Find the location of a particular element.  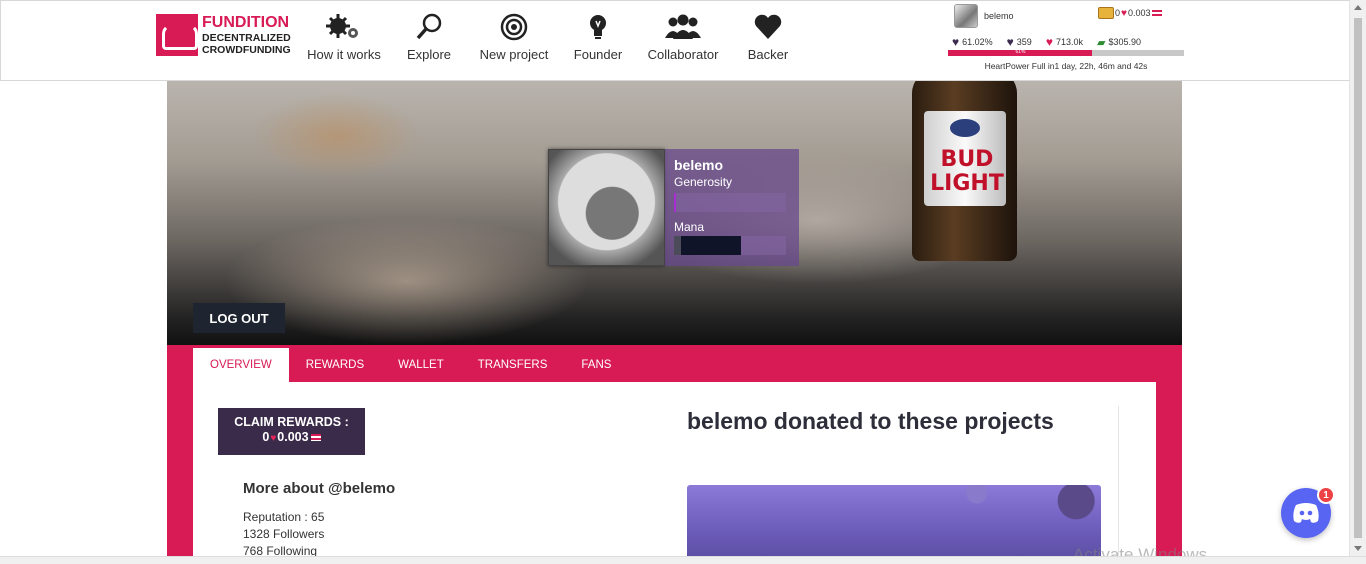

scrollbar-thumb is located at coordinates (1358, 278).